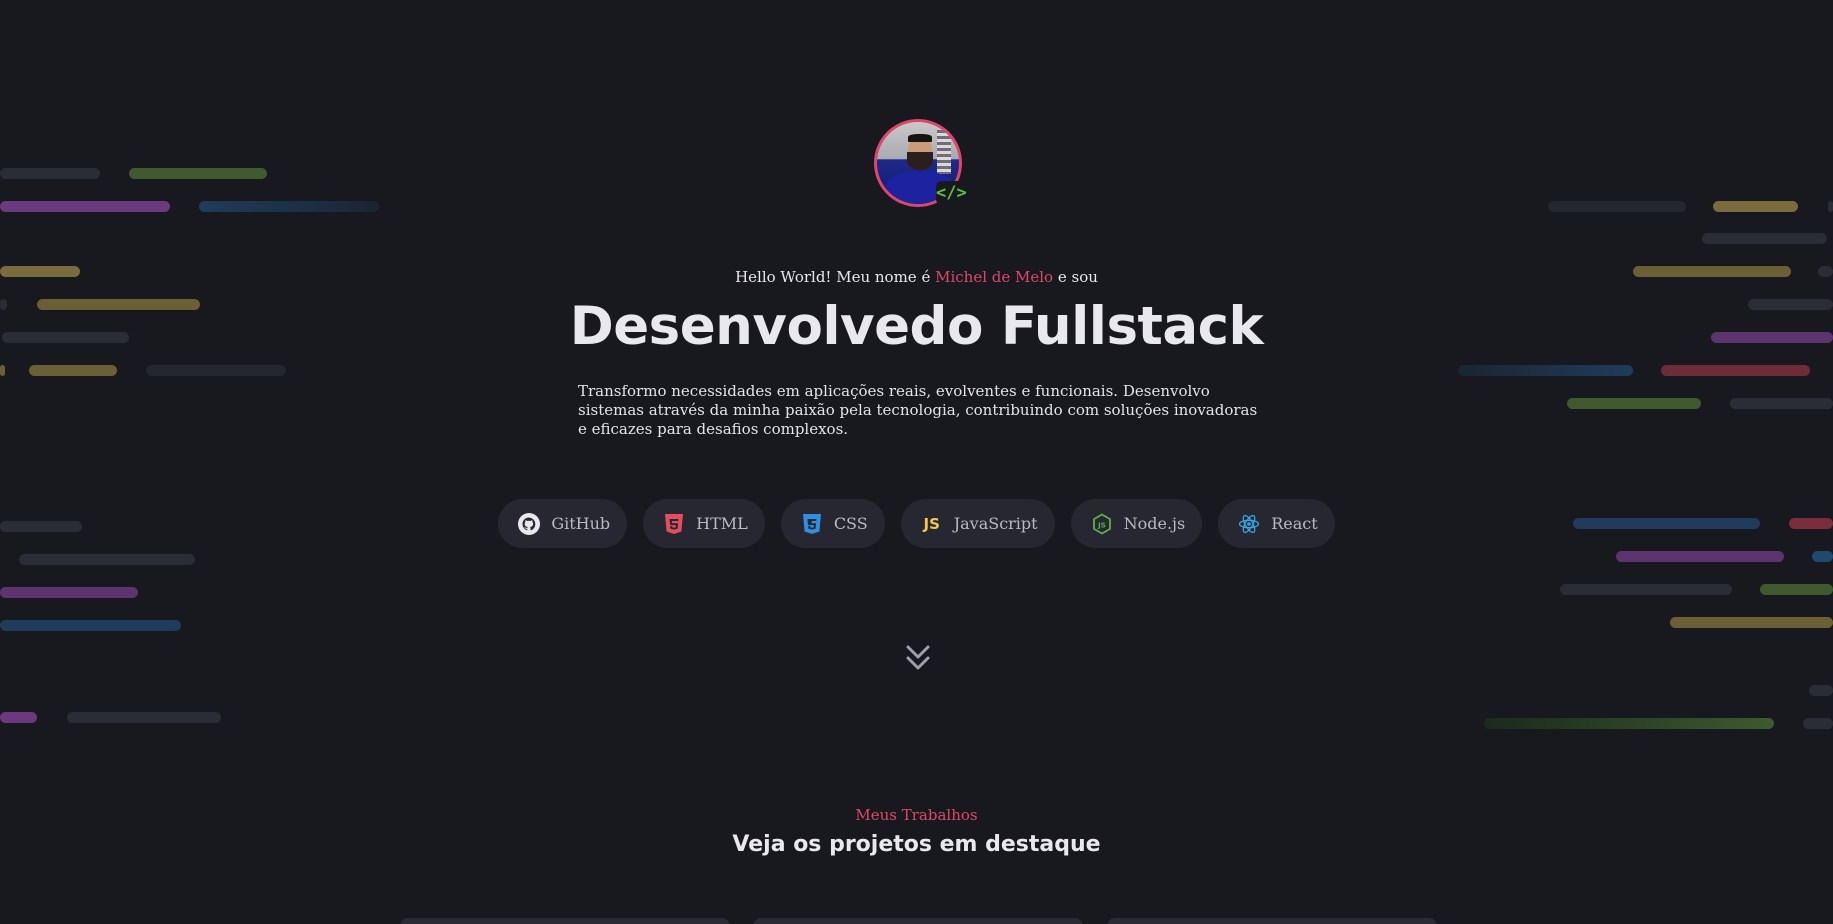 The height and width of the screenshot is (924, 1833). Describe the element at coordinates (1154, 523) in the screenshot. I see `tech-label: Node.js` at that location.